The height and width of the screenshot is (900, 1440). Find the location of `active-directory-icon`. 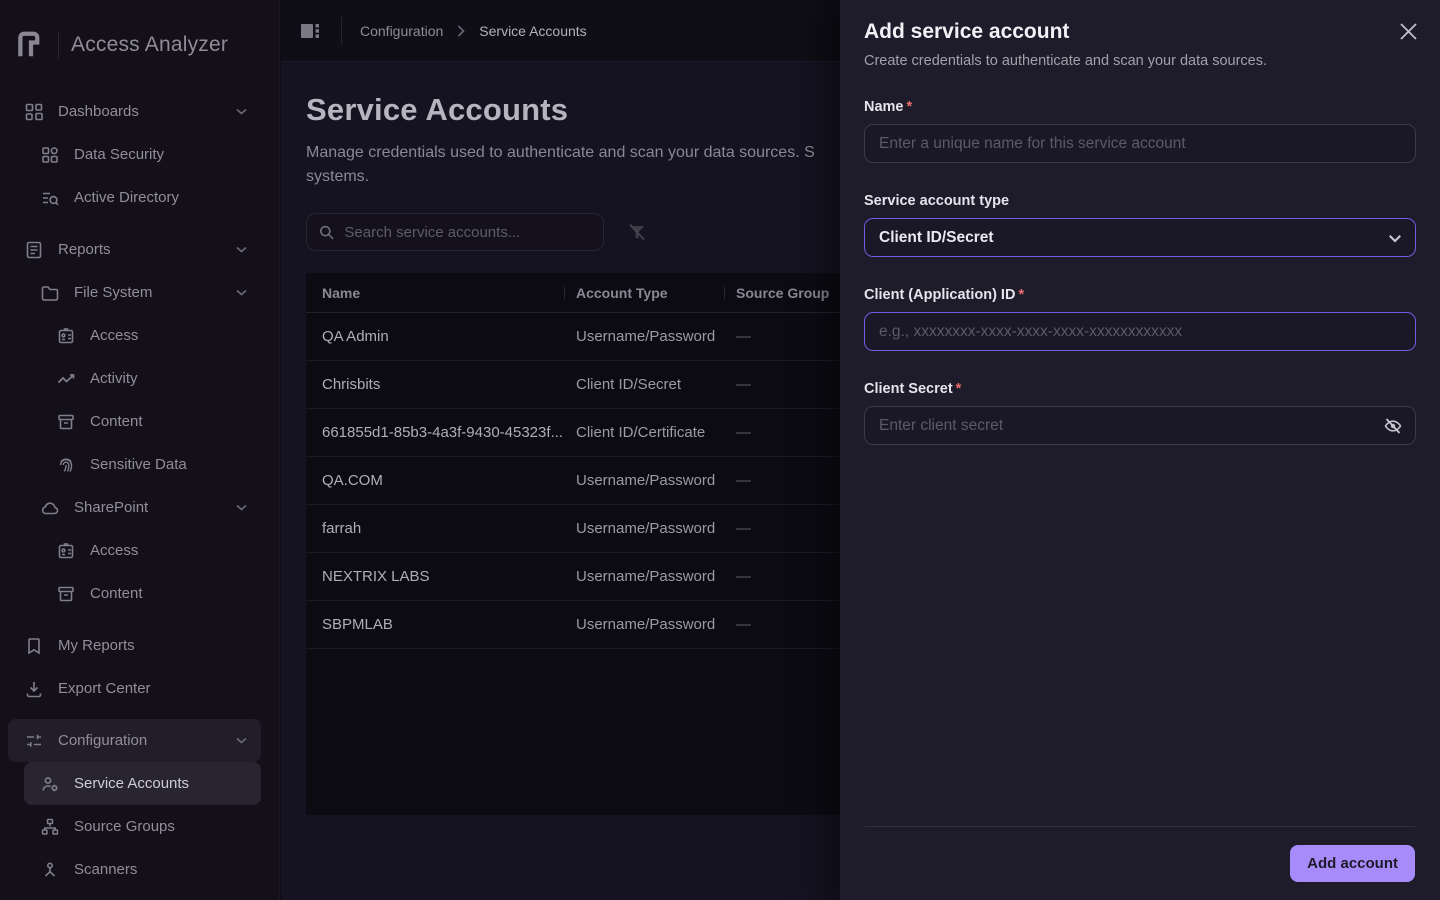

active-directory-icon is located at coordinates (51, 198).